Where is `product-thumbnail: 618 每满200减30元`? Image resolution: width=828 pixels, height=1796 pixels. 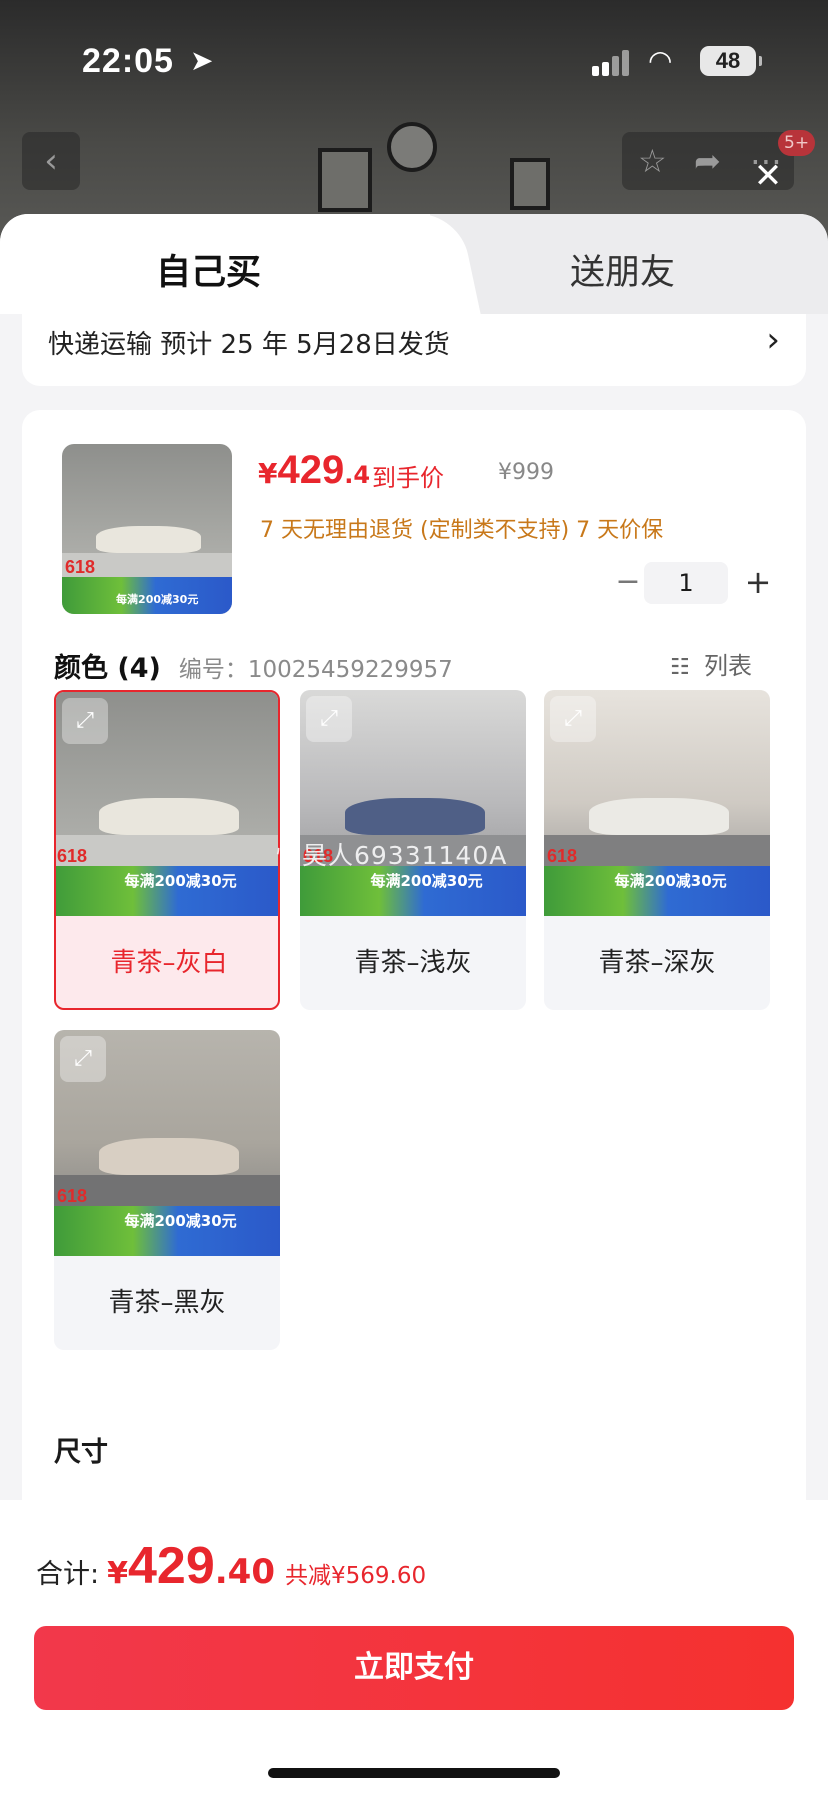
product-thumbnail: 618 每满200减30元 is located at coordinates (147, 529).